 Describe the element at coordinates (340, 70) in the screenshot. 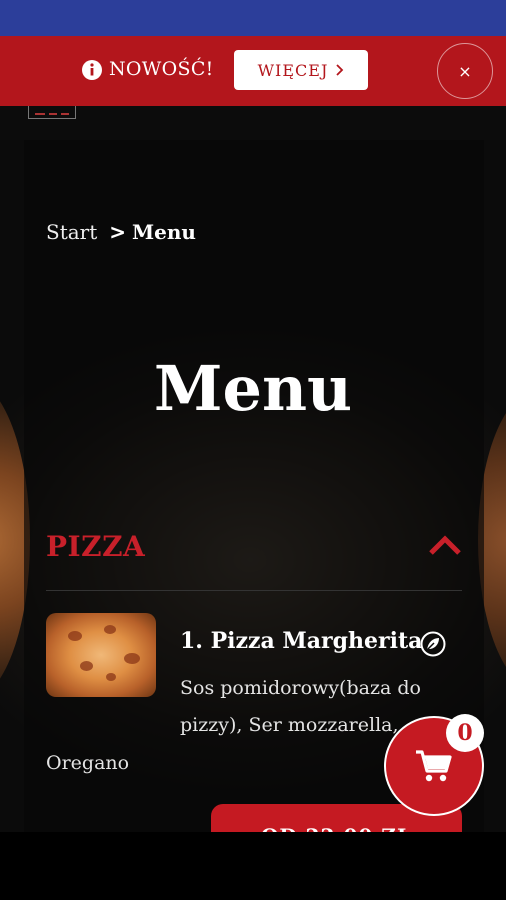

I see `chevron-right-icon` at that location.